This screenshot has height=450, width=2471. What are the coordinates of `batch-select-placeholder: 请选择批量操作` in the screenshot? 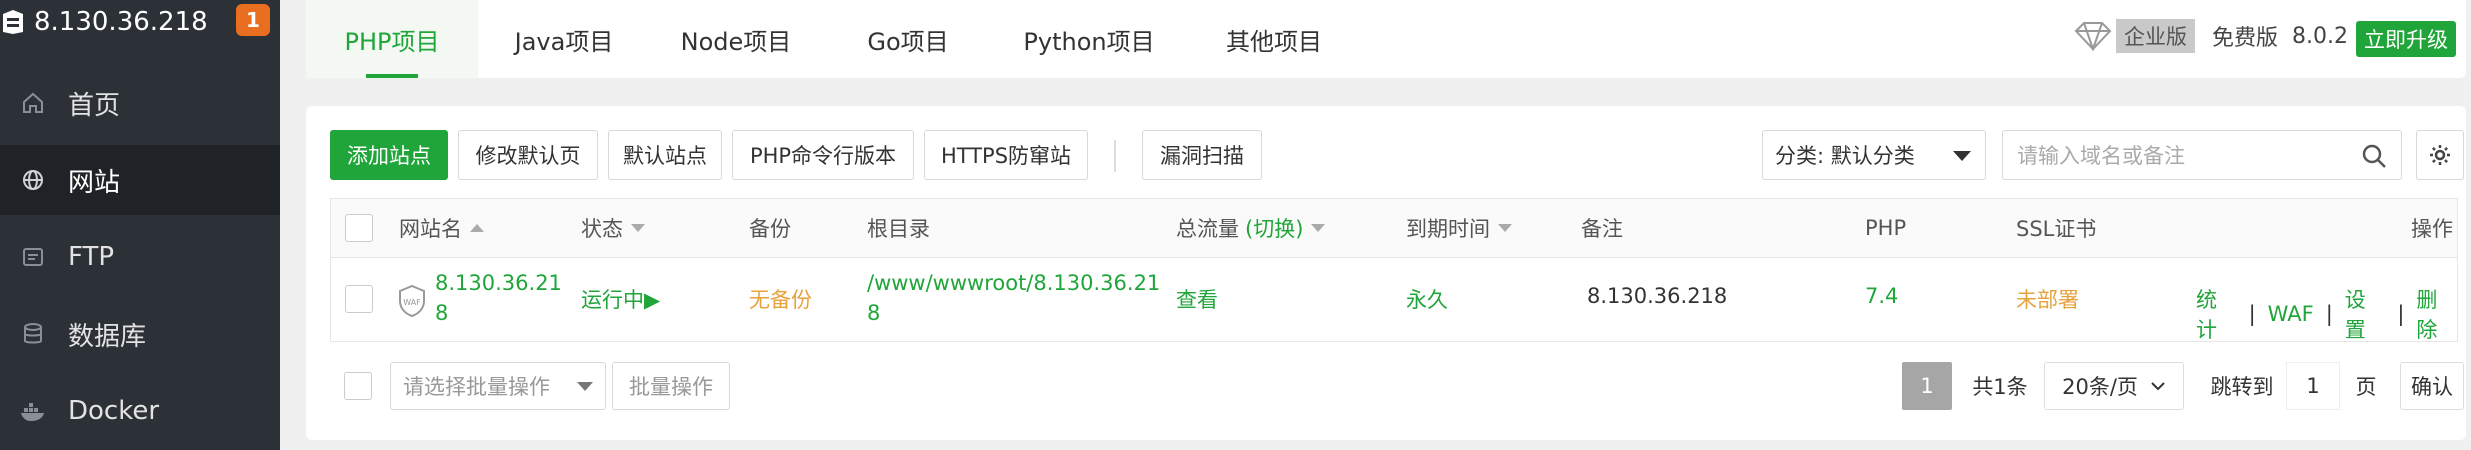 It's located at (476, 387).